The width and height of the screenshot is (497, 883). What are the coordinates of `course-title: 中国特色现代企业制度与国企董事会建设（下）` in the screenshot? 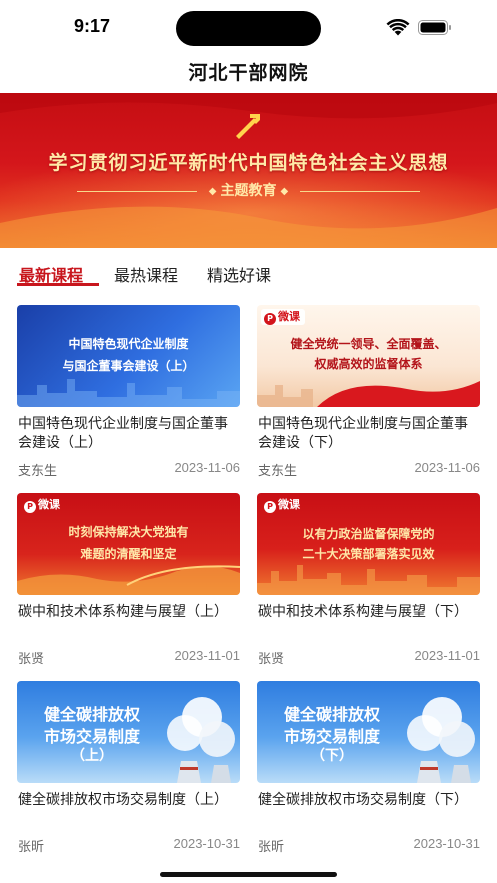 It's located at (363, 433).